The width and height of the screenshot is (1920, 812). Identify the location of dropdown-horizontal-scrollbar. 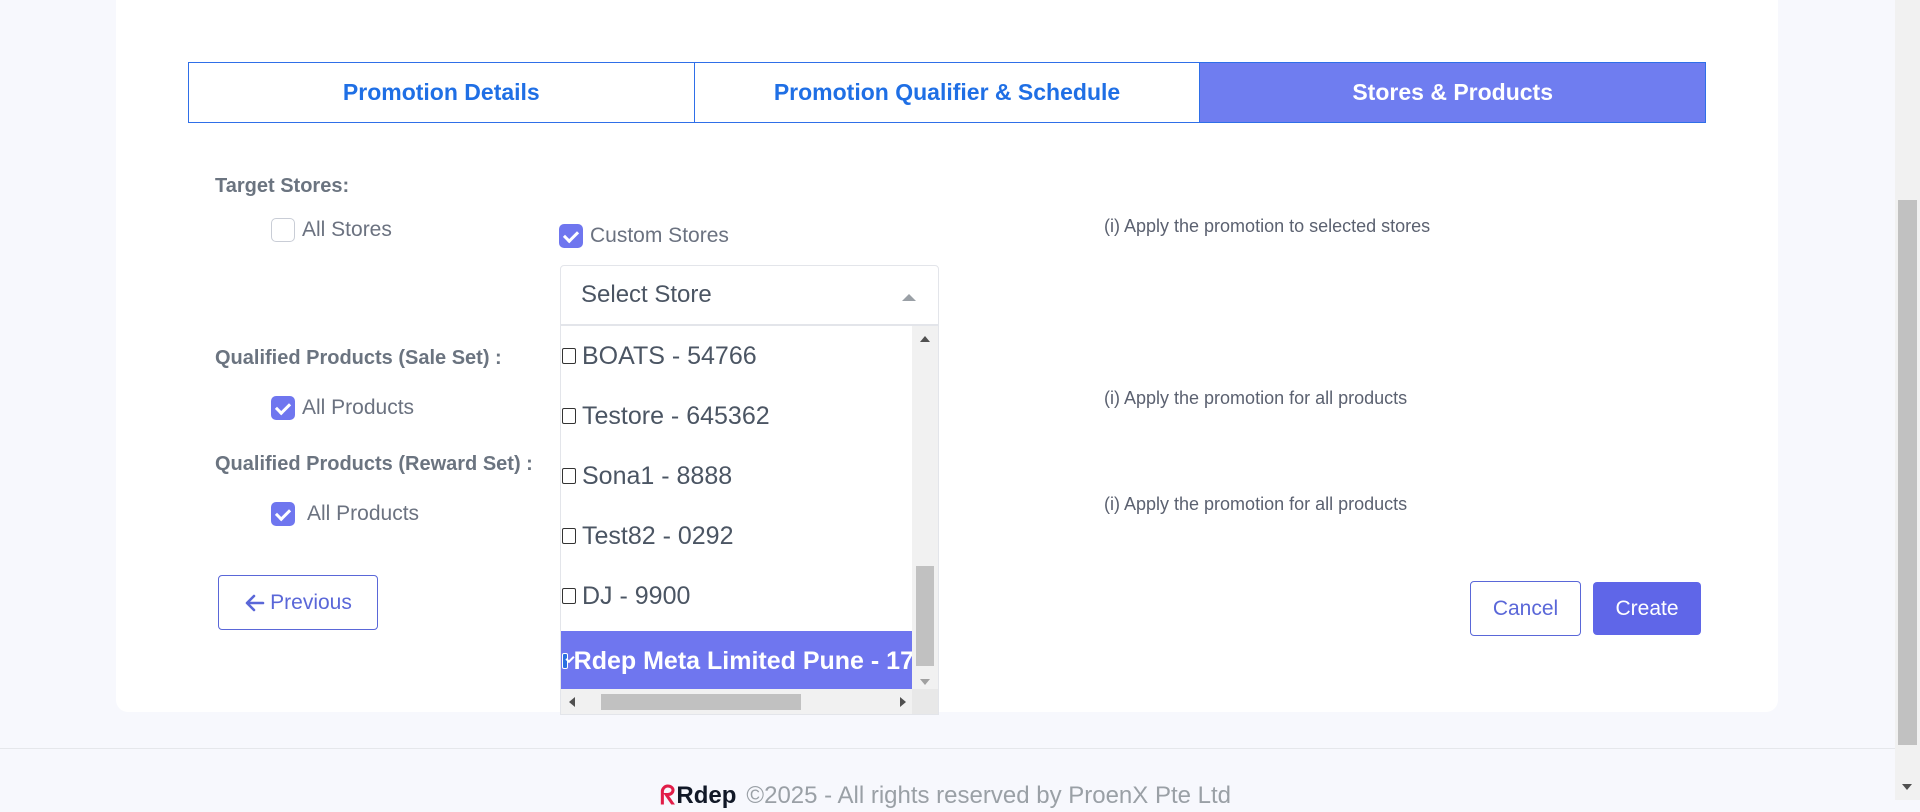
(737, 701).